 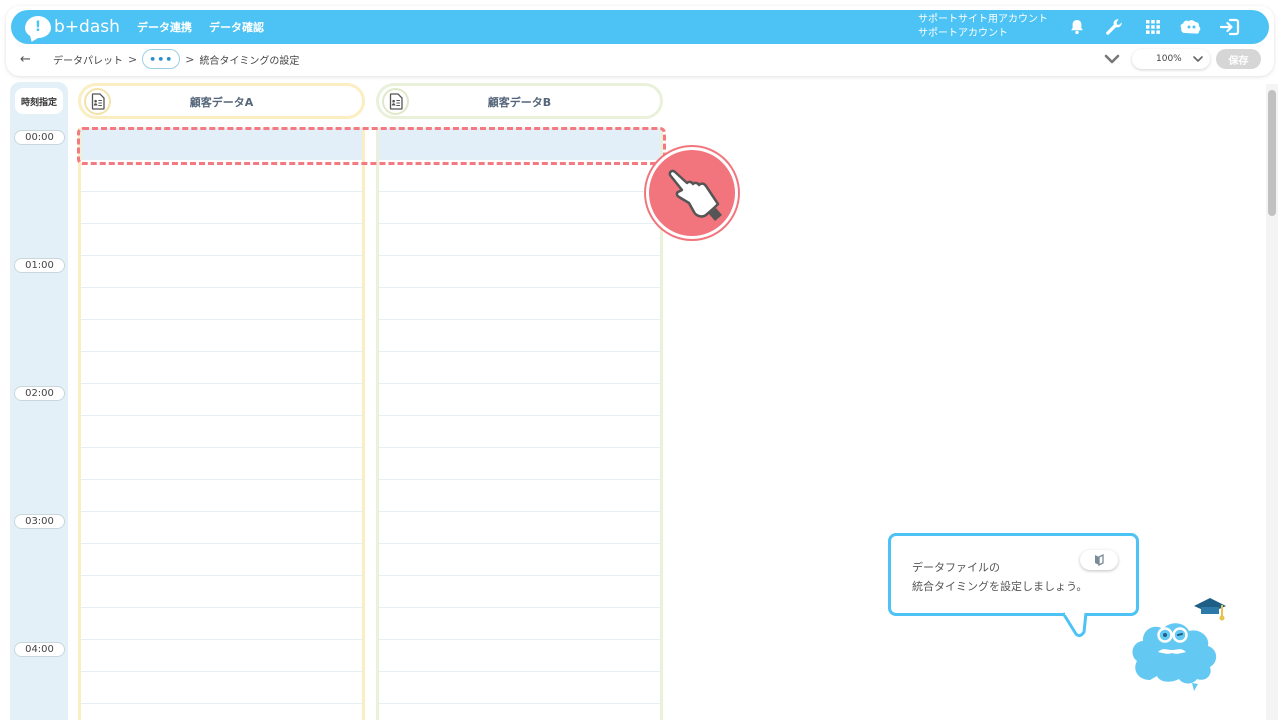 What do you see at coordinates (88, 59) in the screenshot?
I see `breadcrumb-data-palette: データパレット` at bounding box center [88, 59].